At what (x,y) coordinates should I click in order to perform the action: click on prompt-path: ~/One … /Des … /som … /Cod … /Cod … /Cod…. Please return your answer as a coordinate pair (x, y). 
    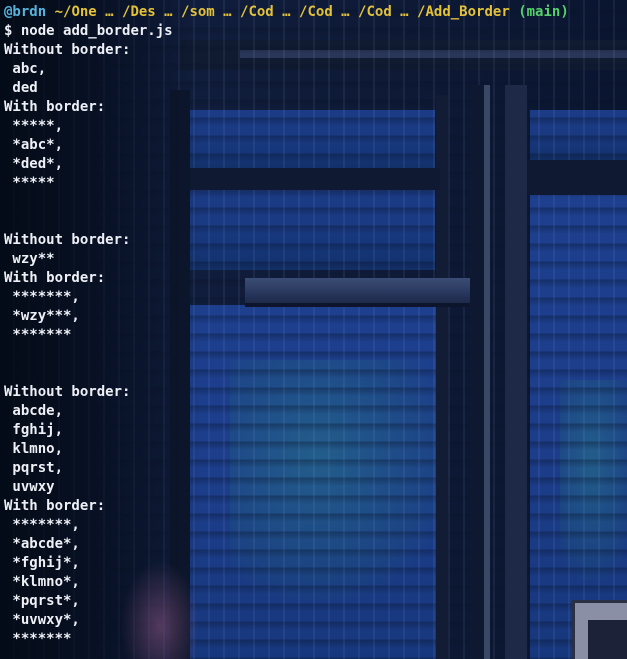
    Looking at the image, I should click on (282, 12).